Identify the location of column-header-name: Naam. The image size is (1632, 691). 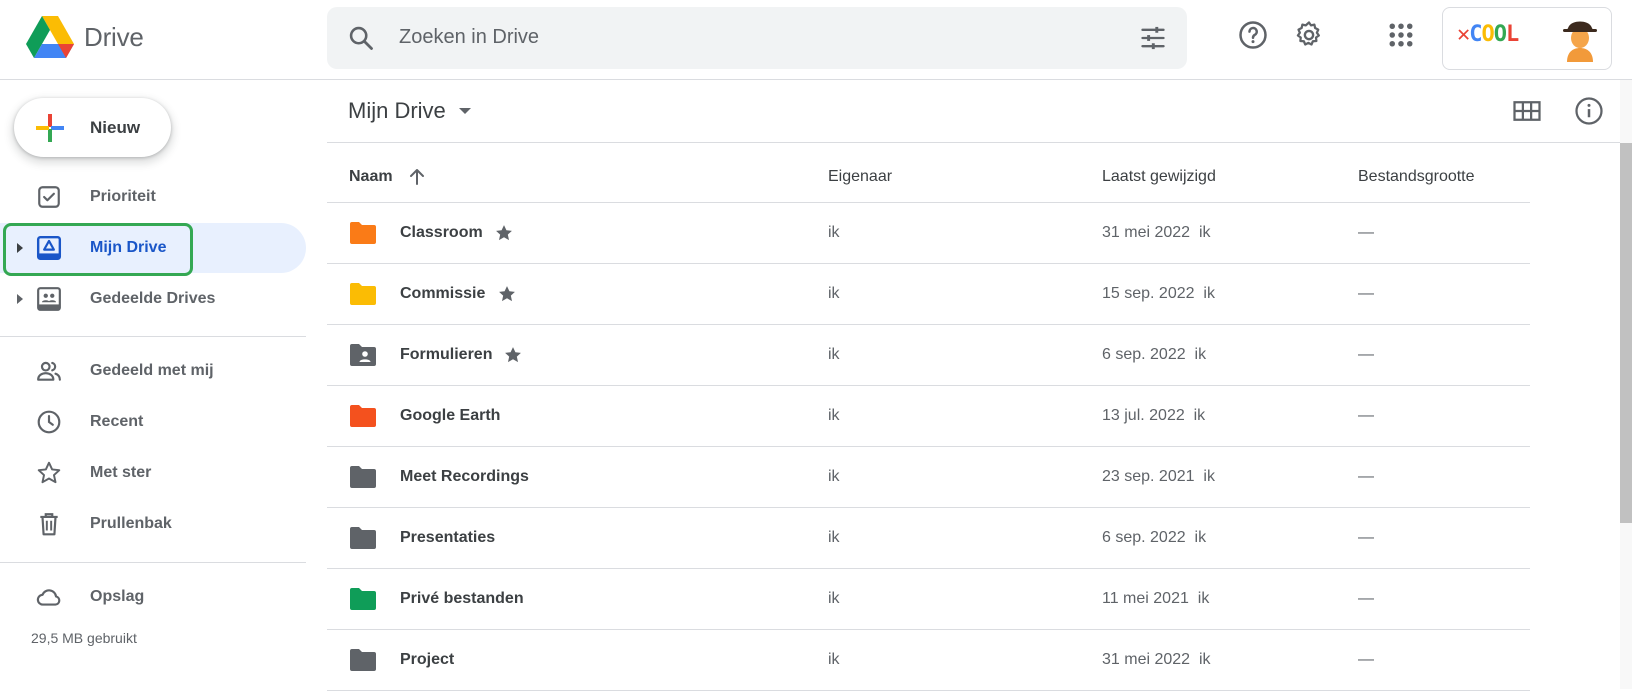
(371, 177).